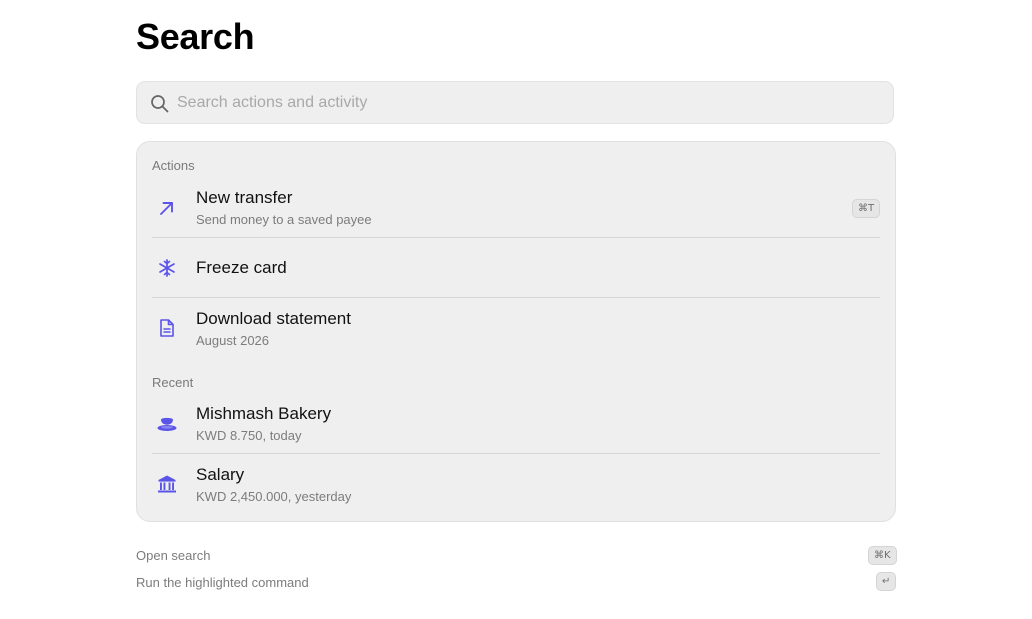  Describe the element at coordinates (167, 268) in the screenshot. I see `snowflake-icon` at that location.